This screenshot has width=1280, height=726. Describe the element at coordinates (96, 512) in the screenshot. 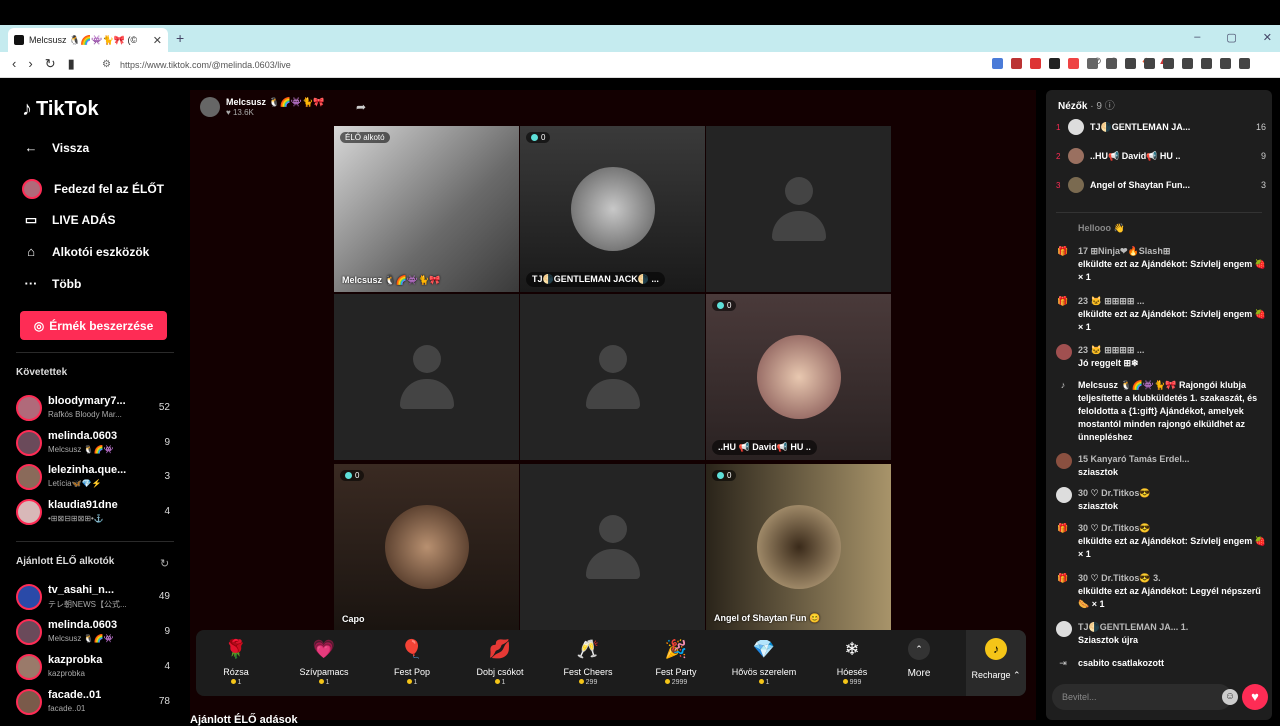

I see `following-item: klaudia91dne •⊞⊠⊟⊞⊠⊞•⚓ 4` at that location.